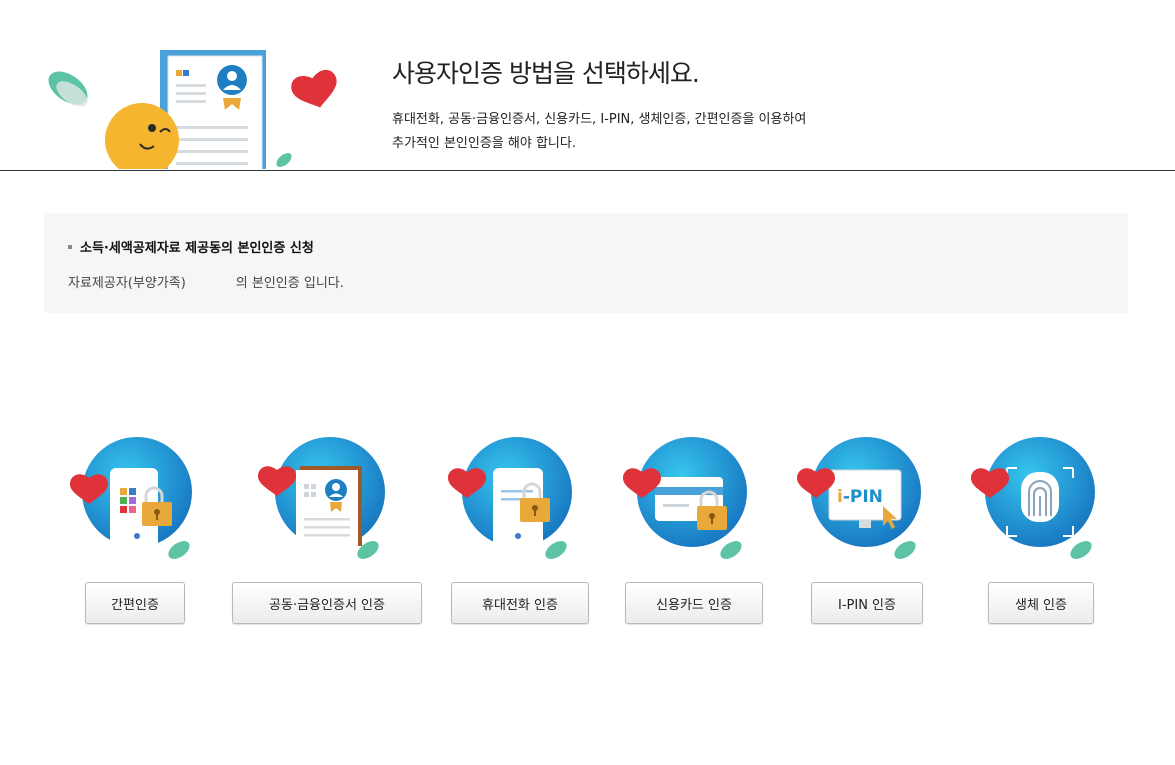 The image size is (1175, 765). Describe the element at coordinates (694, 603) in the screenshot. I see `credit-card-auth-button: 신용카드 인증` at that location.